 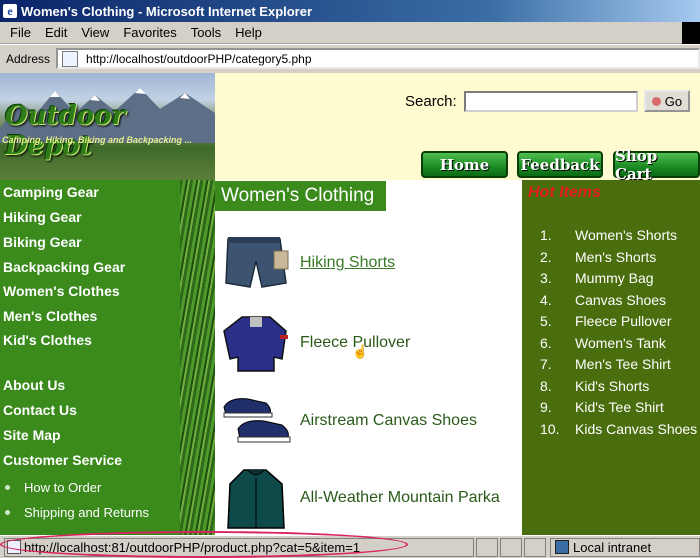 I want to click on hot-item-number: 6., so click(x=546, y=343).